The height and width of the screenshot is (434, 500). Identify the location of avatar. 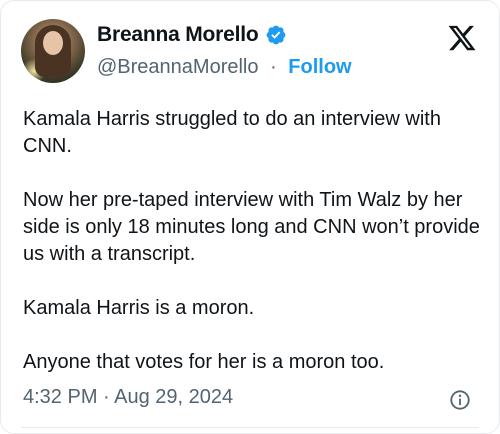
(53, 51).